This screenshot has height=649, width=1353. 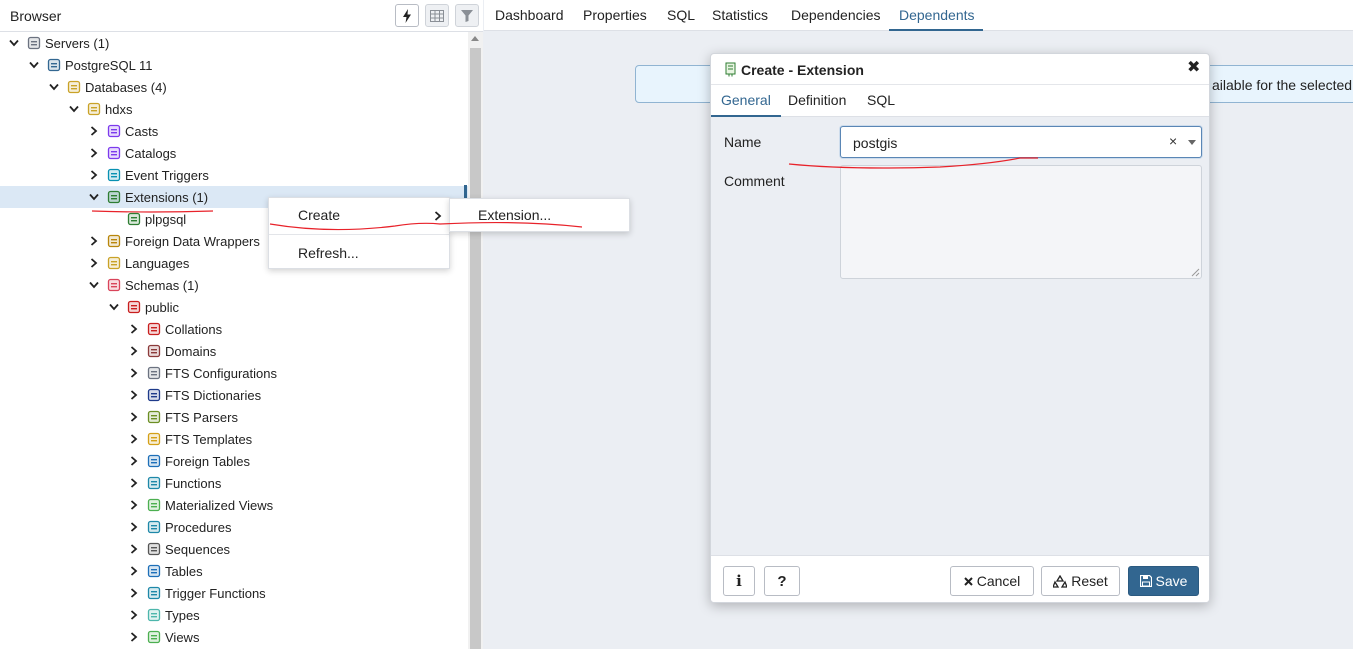 I want to click on annotation-underline-extensions, so click(x=152, y=211).